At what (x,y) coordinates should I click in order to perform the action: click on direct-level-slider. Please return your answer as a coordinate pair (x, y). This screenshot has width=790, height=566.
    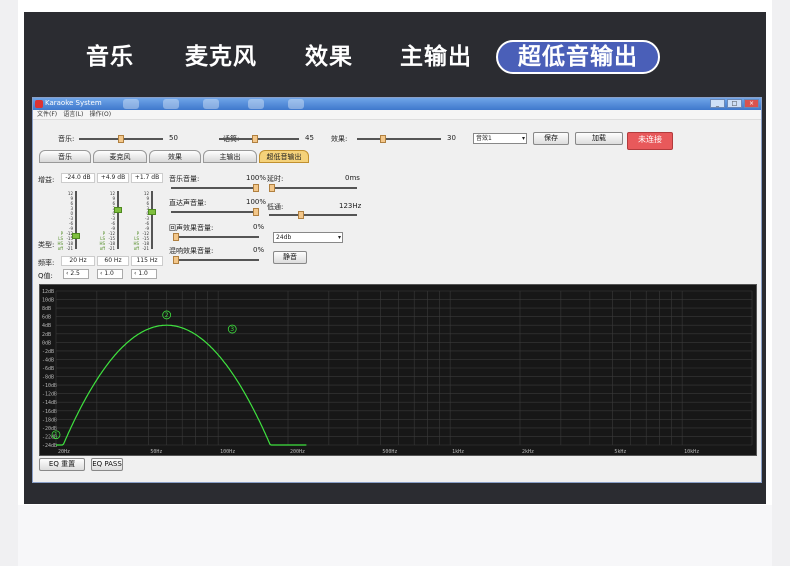
    Looking at the image, I should click on (215, 212).